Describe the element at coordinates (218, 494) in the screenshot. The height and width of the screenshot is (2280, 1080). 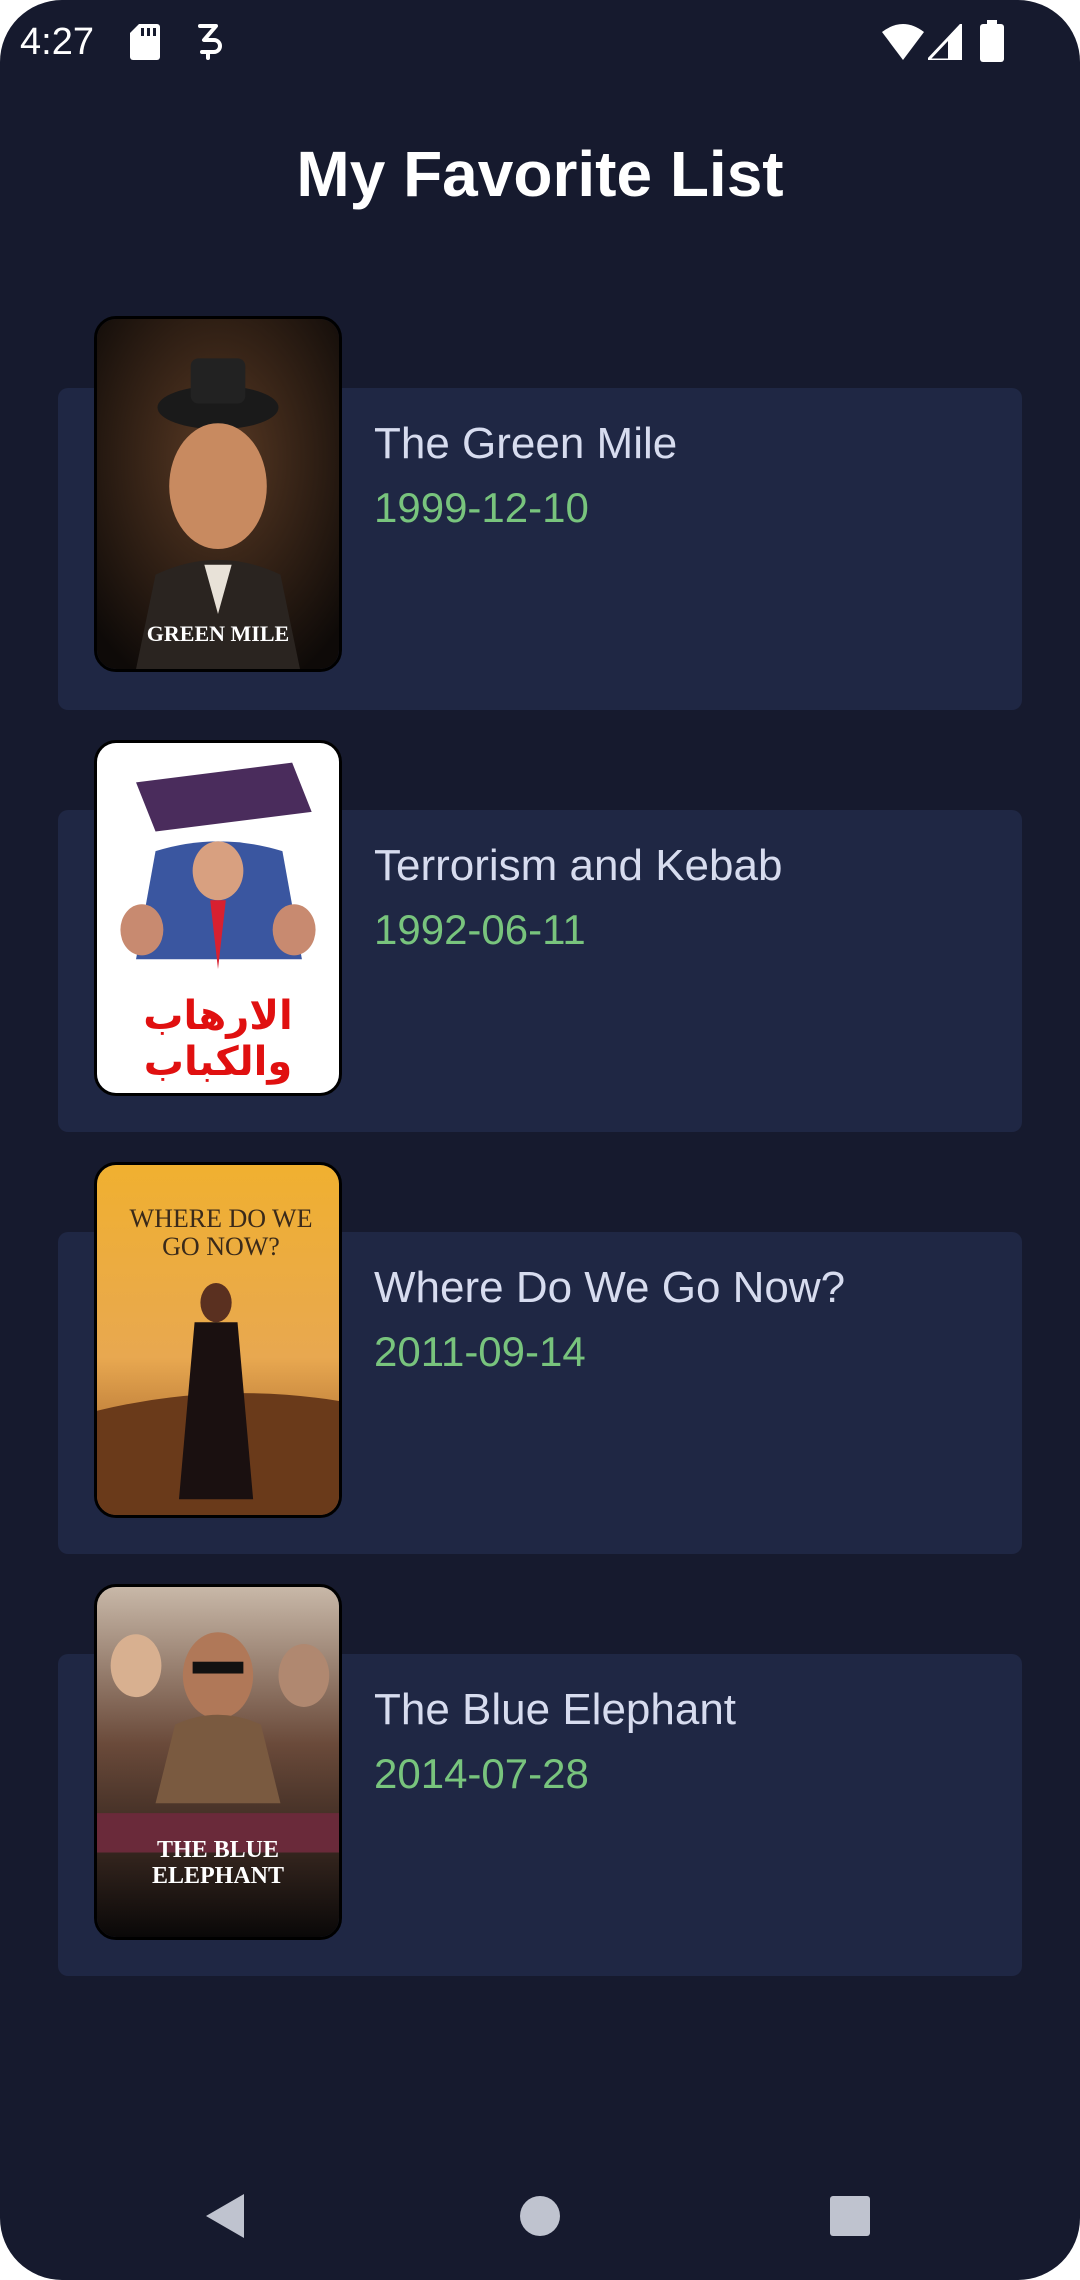
I see `movie-poster: GREEN MILE` at that location.